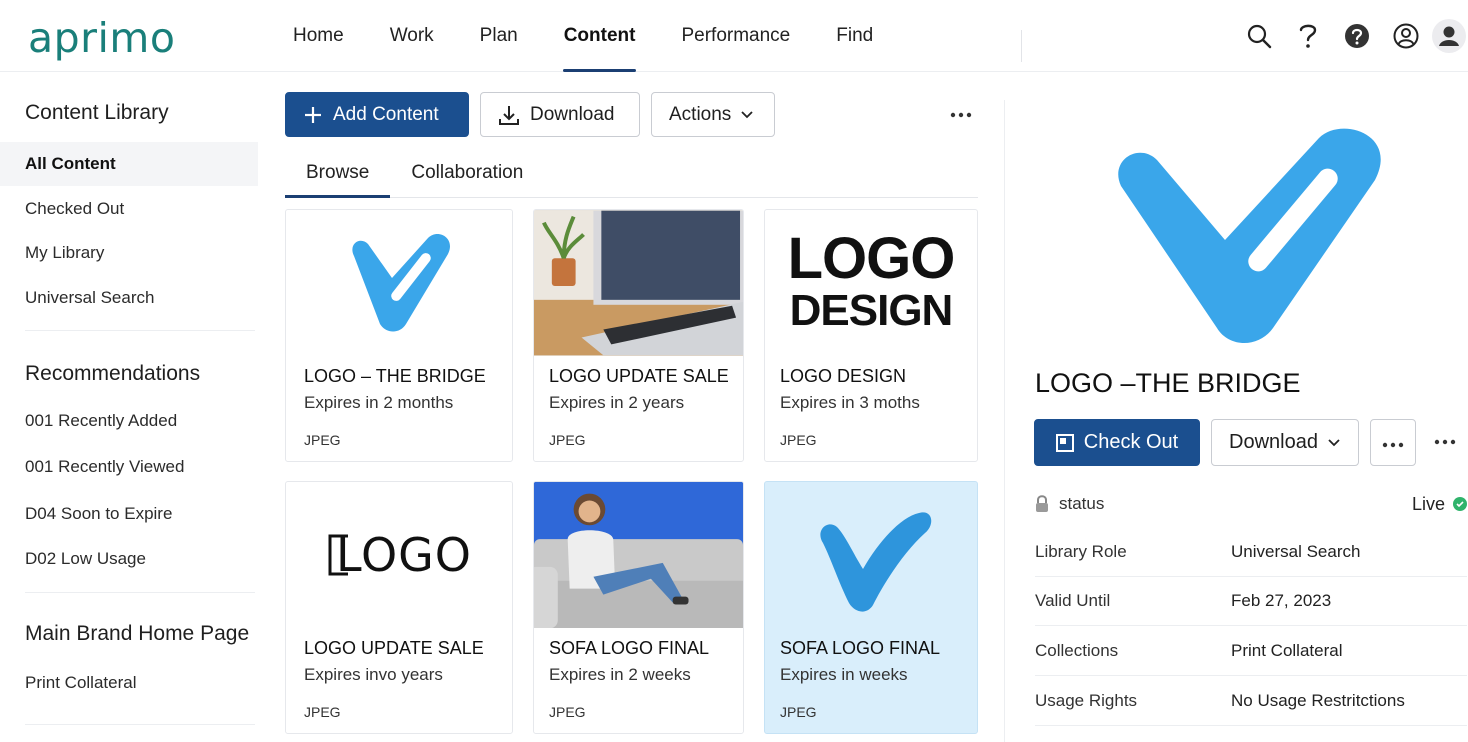 This screenshot has width=1468, height=742. Describe the element at coordinates (1077, 650) in the screenshot. I see `property-key: Collections` at that location.